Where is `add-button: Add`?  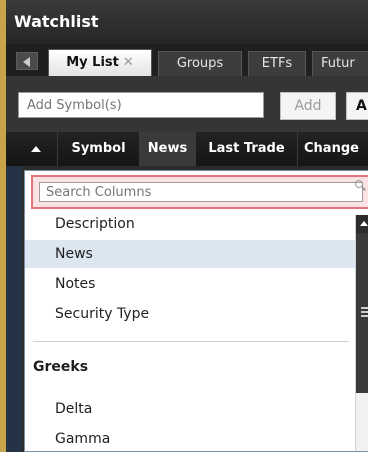
add-button: Add is located at coordinates (308, 106).